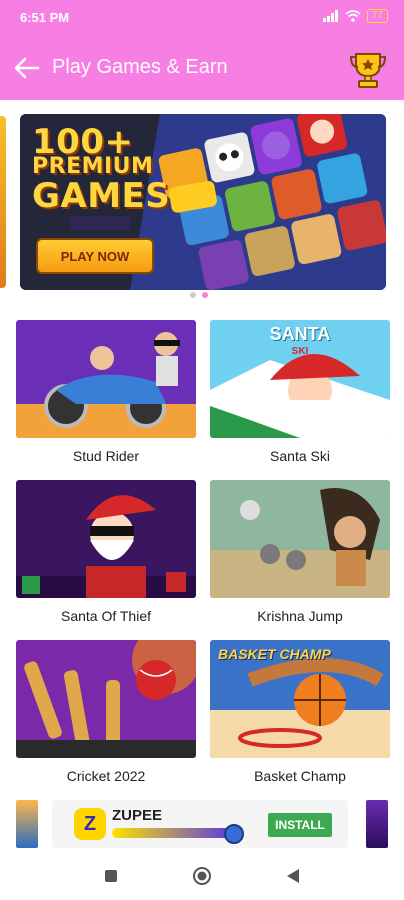 This screenshot has width=404, height=900. I want to click on status-icons: 77, so click(355, 16).